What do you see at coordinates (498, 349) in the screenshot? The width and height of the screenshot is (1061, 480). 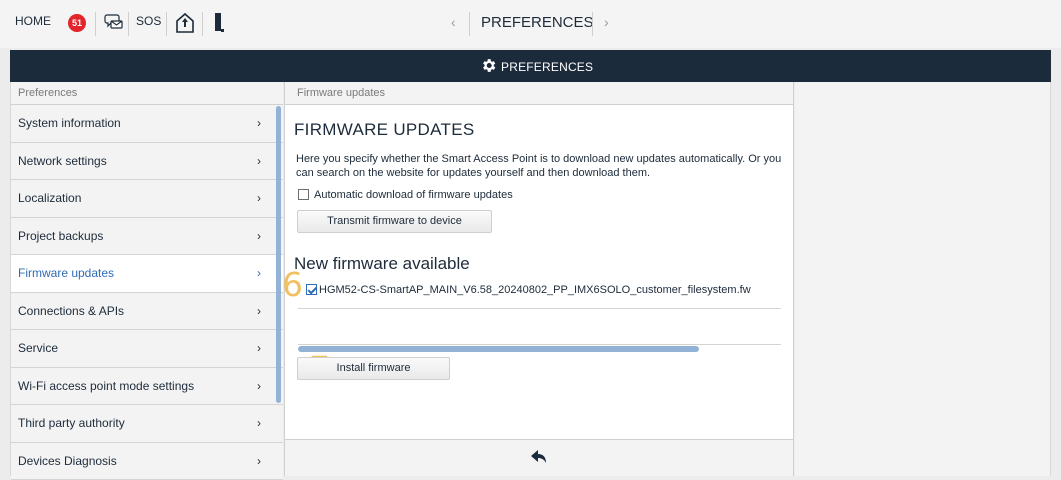 I see `download-progress-bar` at bounding box center [498, 349].